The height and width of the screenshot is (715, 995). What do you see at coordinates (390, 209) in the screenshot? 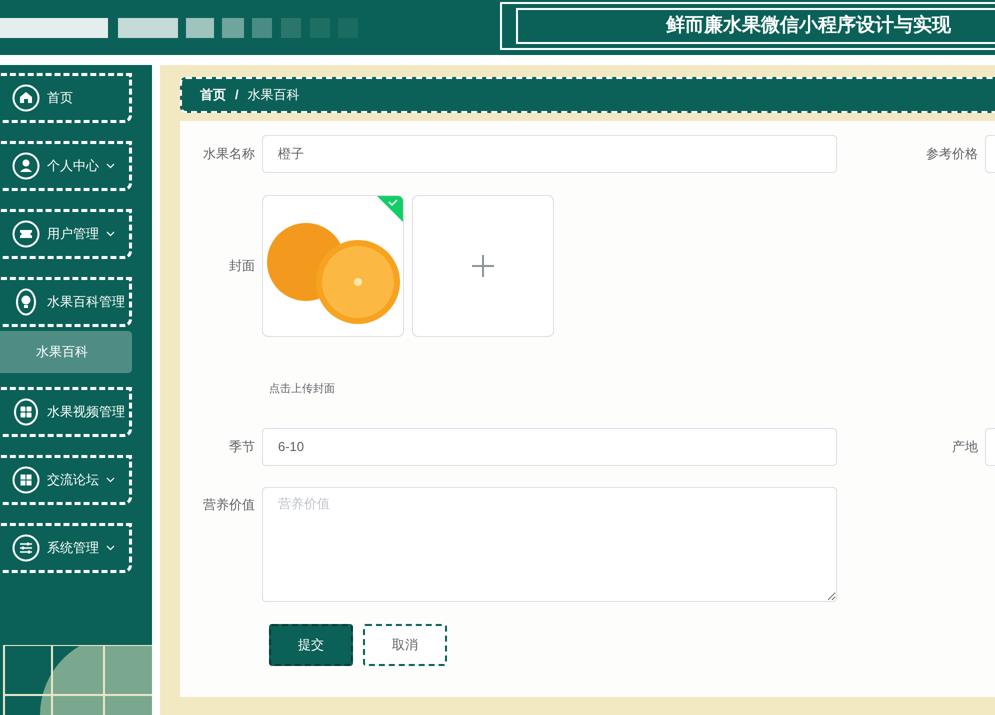
I see `success-check-icon` at bounding box center [390, 209].